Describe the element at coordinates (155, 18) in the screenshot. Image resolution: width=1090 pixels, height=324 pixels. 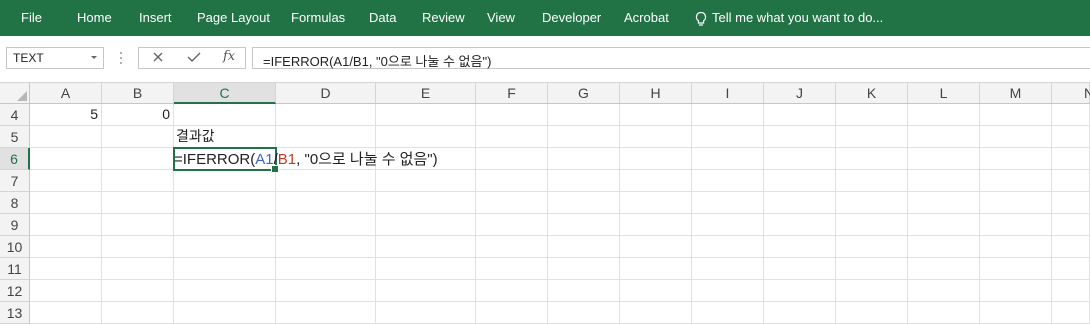
I see `tab-insert: Insert` at that location.